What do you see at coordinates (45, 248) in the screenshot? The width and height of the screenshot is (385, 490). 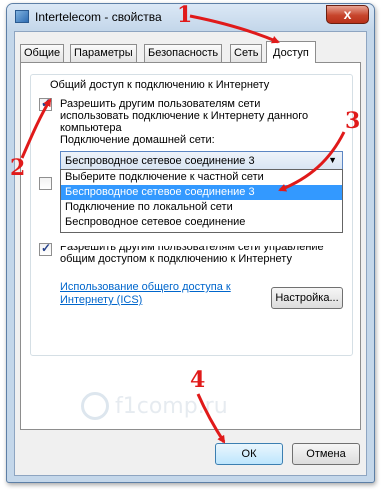 I see `allow-control-checkbox` at bounding box center [45, 248].